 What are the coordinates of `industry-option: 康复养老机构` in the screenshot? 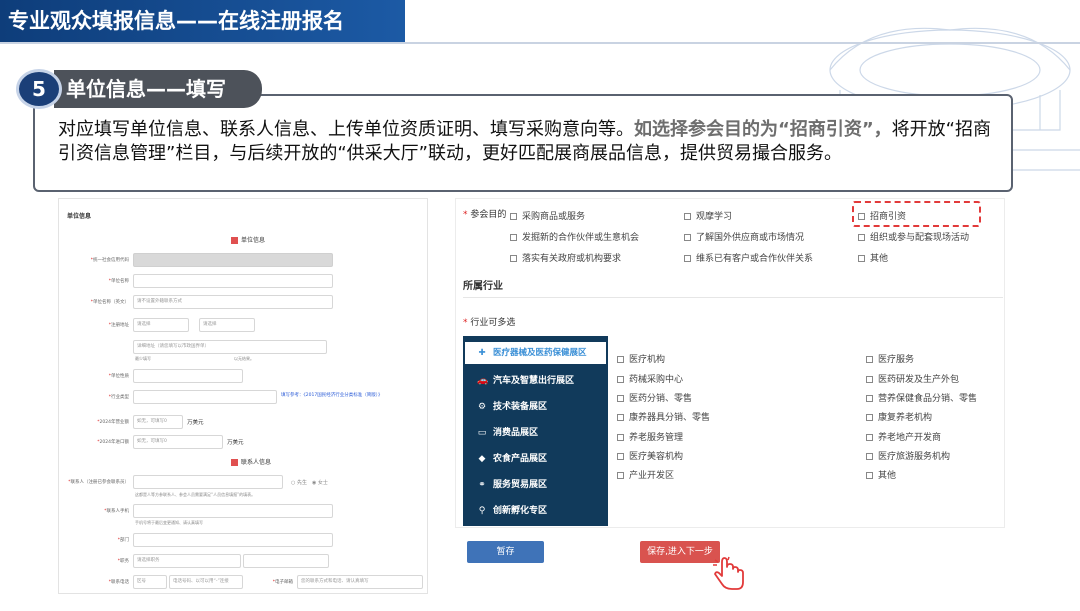 It's located at (899, 416).